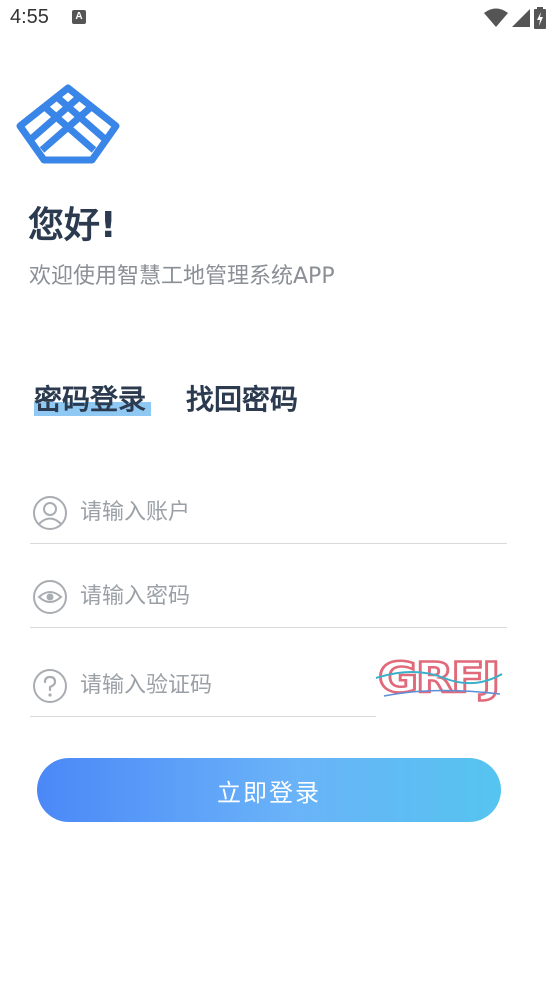 The height and width of the screenshot is (983, 554). I want to click on status-icons, so click(515, 18).